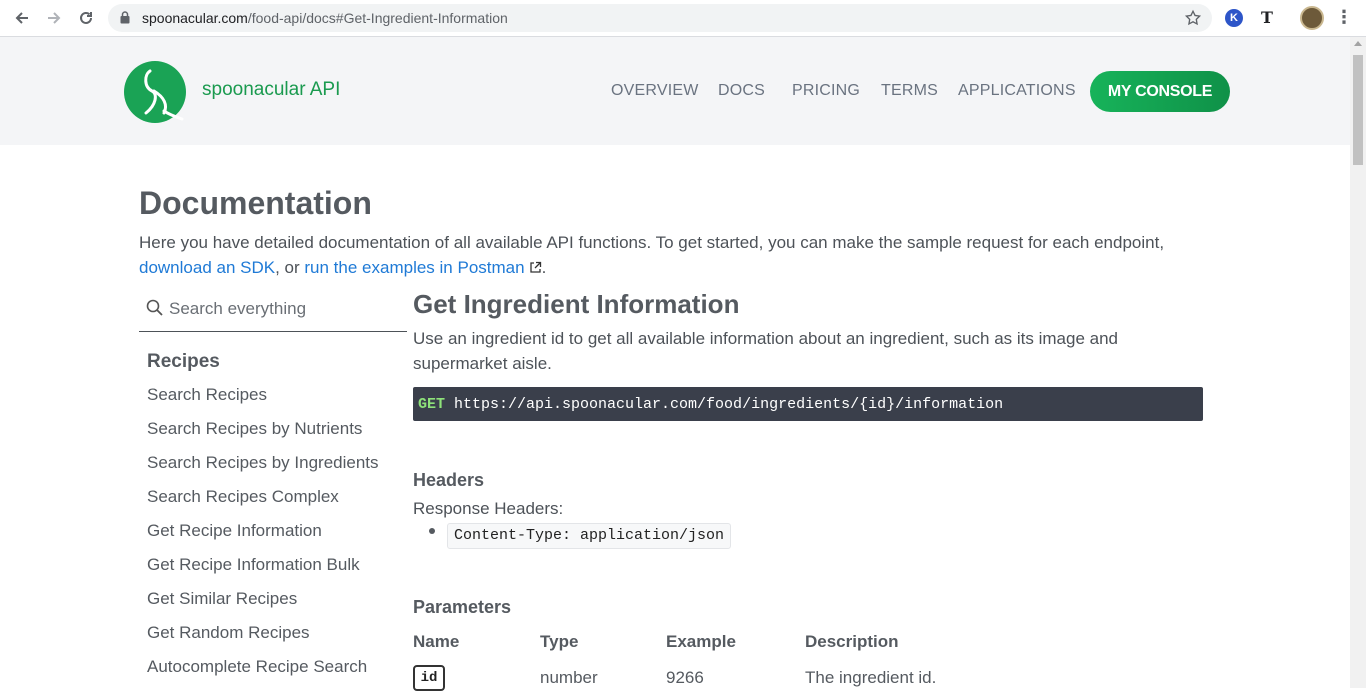 Image resolution: width=1366 pixels, height=691 pixels. I want to click on sidebar-item-search-recipes-by-nutrients: Search Recipes by Nutrients, so click(263, 434).